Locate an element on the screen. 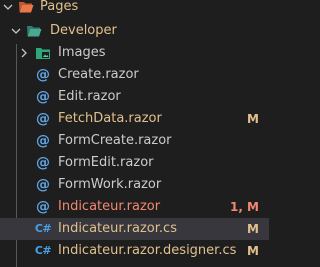  tree-file: @ FormWork.razor is located at coordinates (134, 185).